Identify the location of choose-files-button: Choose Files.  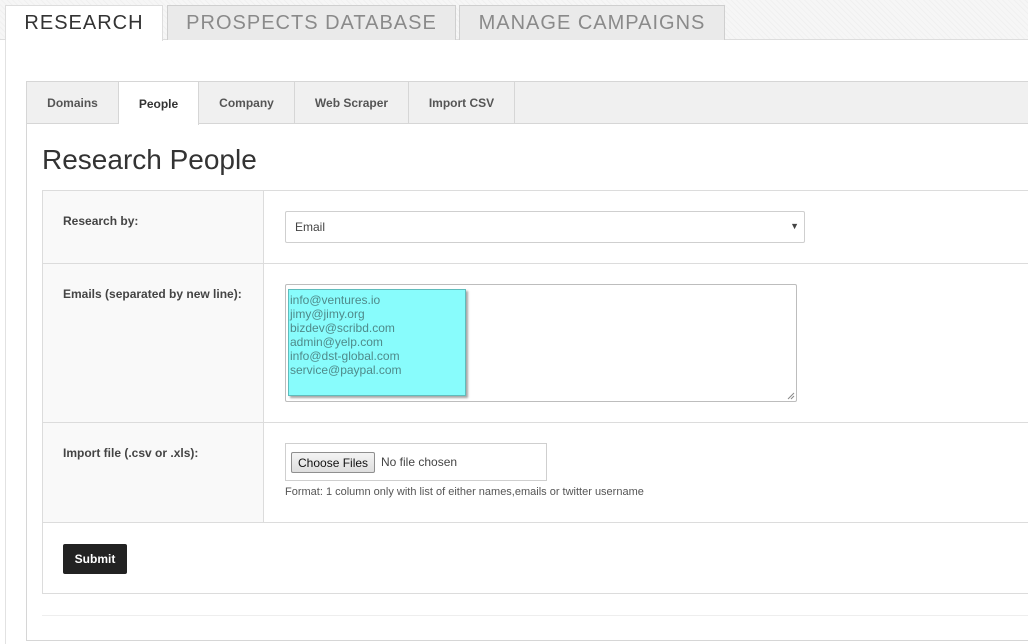
(333, 462).